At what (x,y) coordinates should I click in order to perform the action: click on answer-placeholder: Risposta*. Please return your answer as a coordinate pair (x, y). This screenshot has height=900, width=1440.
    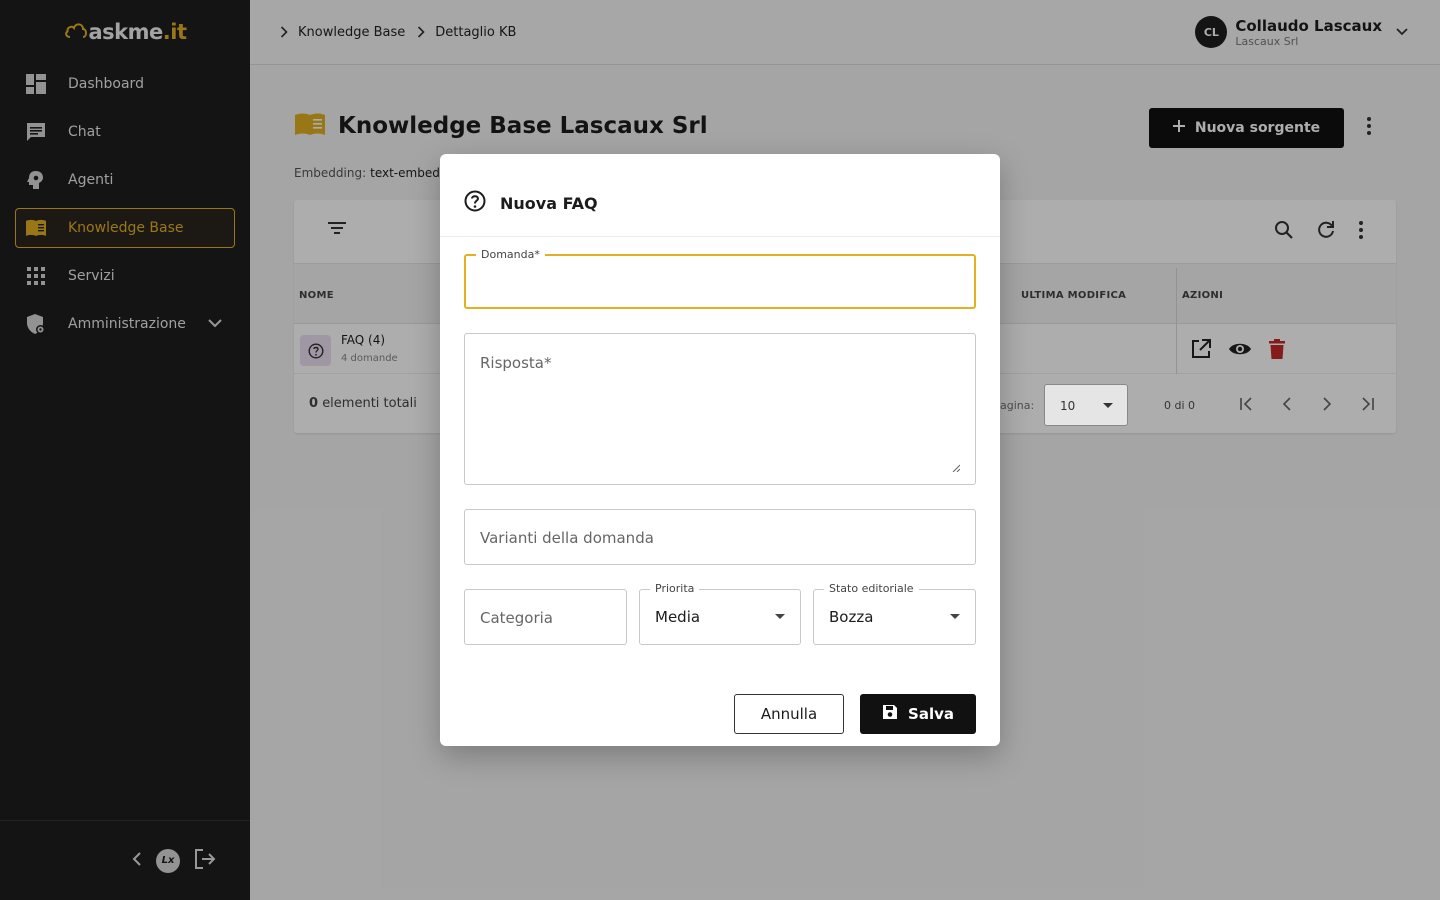
    Looking at the image, I should click on (516, 363).